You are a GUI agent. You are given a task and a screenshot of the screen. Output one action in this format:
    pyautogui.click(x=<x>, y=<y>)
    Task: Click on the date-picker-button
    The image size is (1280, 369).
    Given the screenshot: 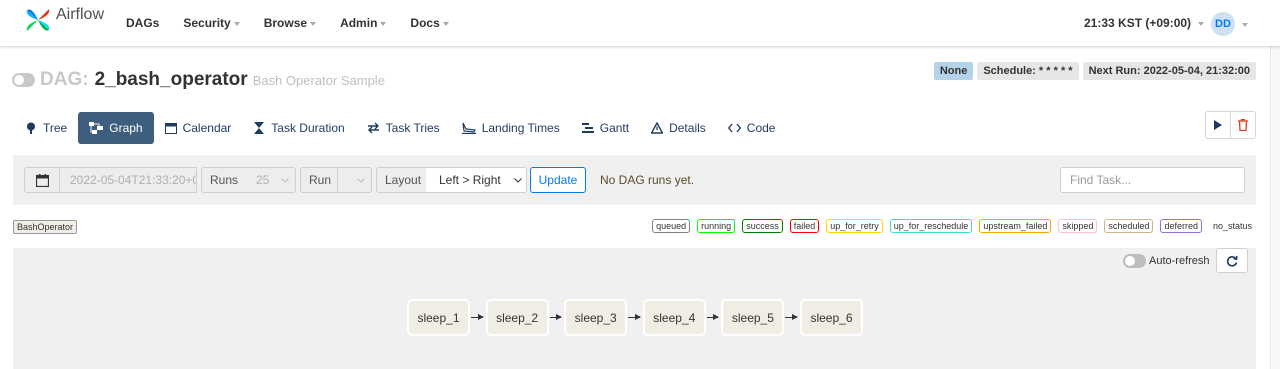 What is the action you would take?
    pyautogui.click(x=42, y=180)
    